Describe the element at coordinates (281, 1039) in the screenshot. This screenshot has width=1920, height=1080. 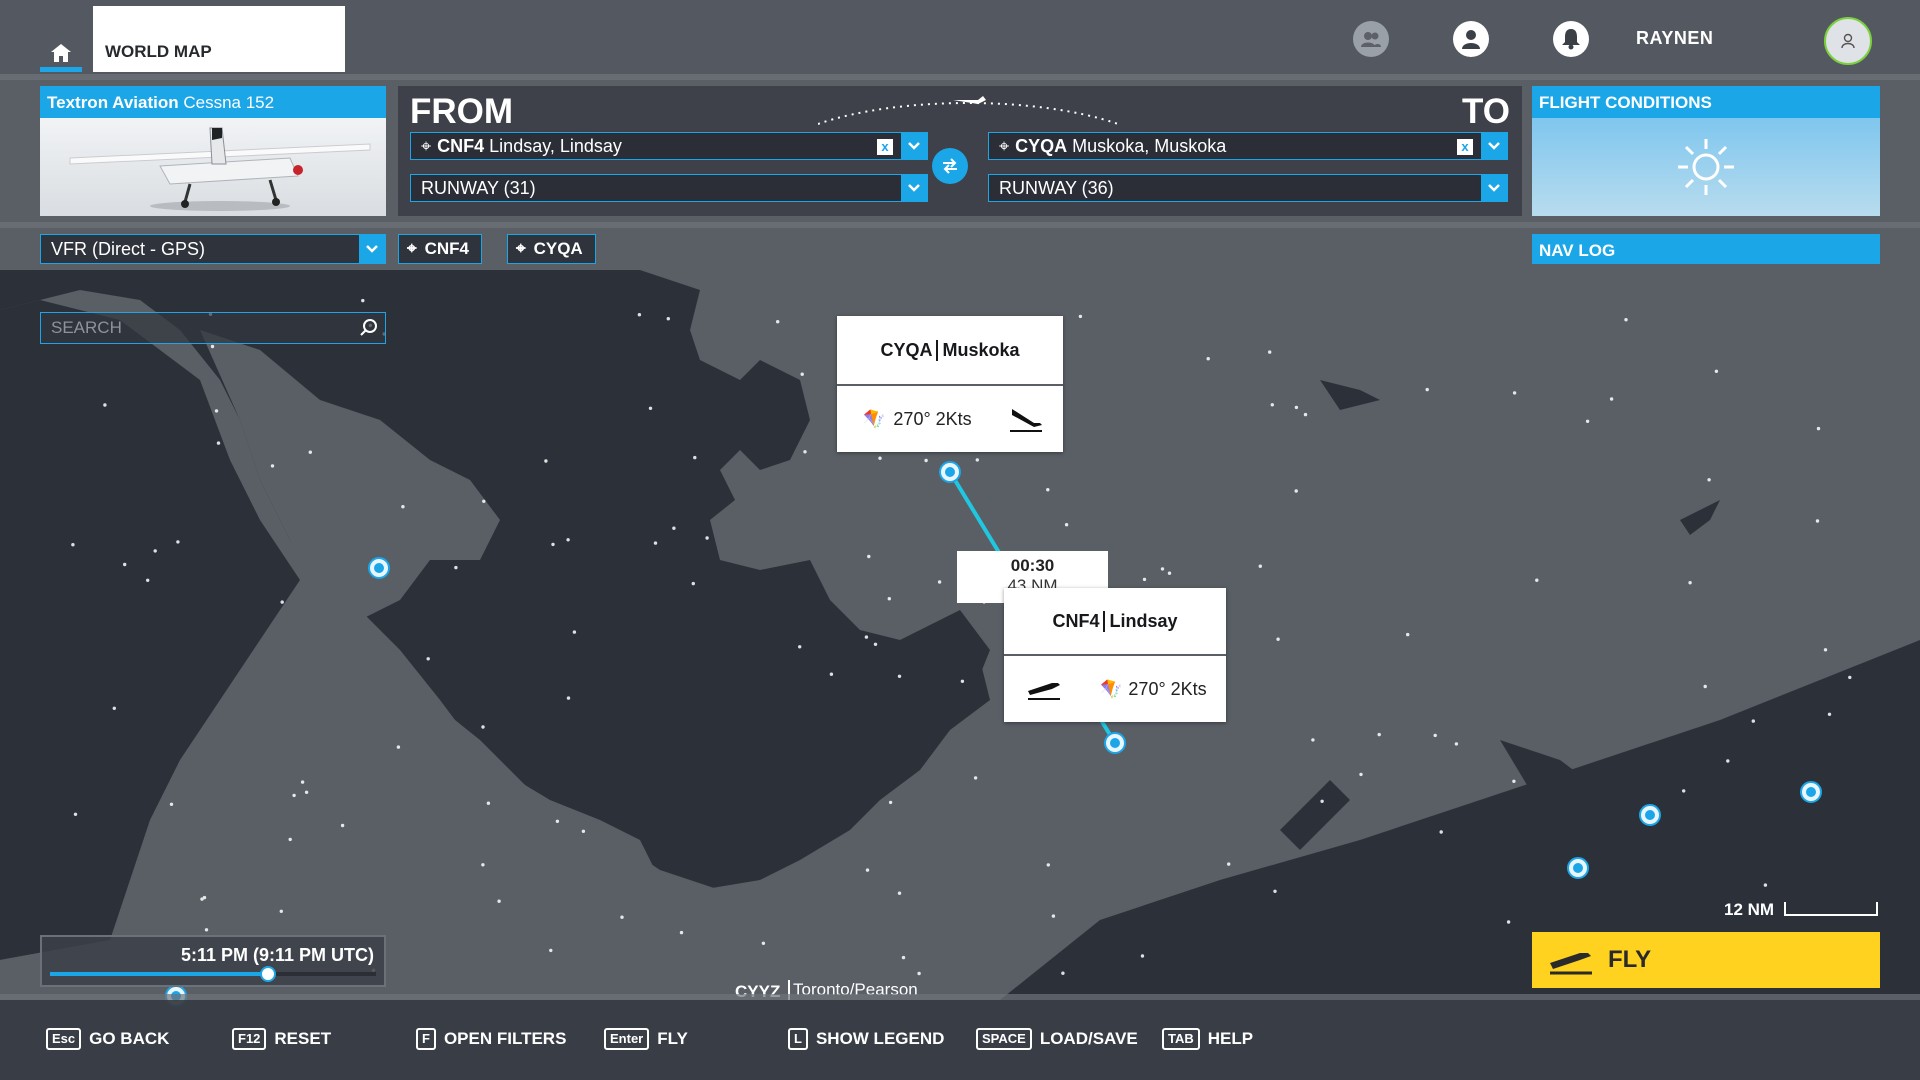
I see `hint-reset: F12 RESET` at that location.